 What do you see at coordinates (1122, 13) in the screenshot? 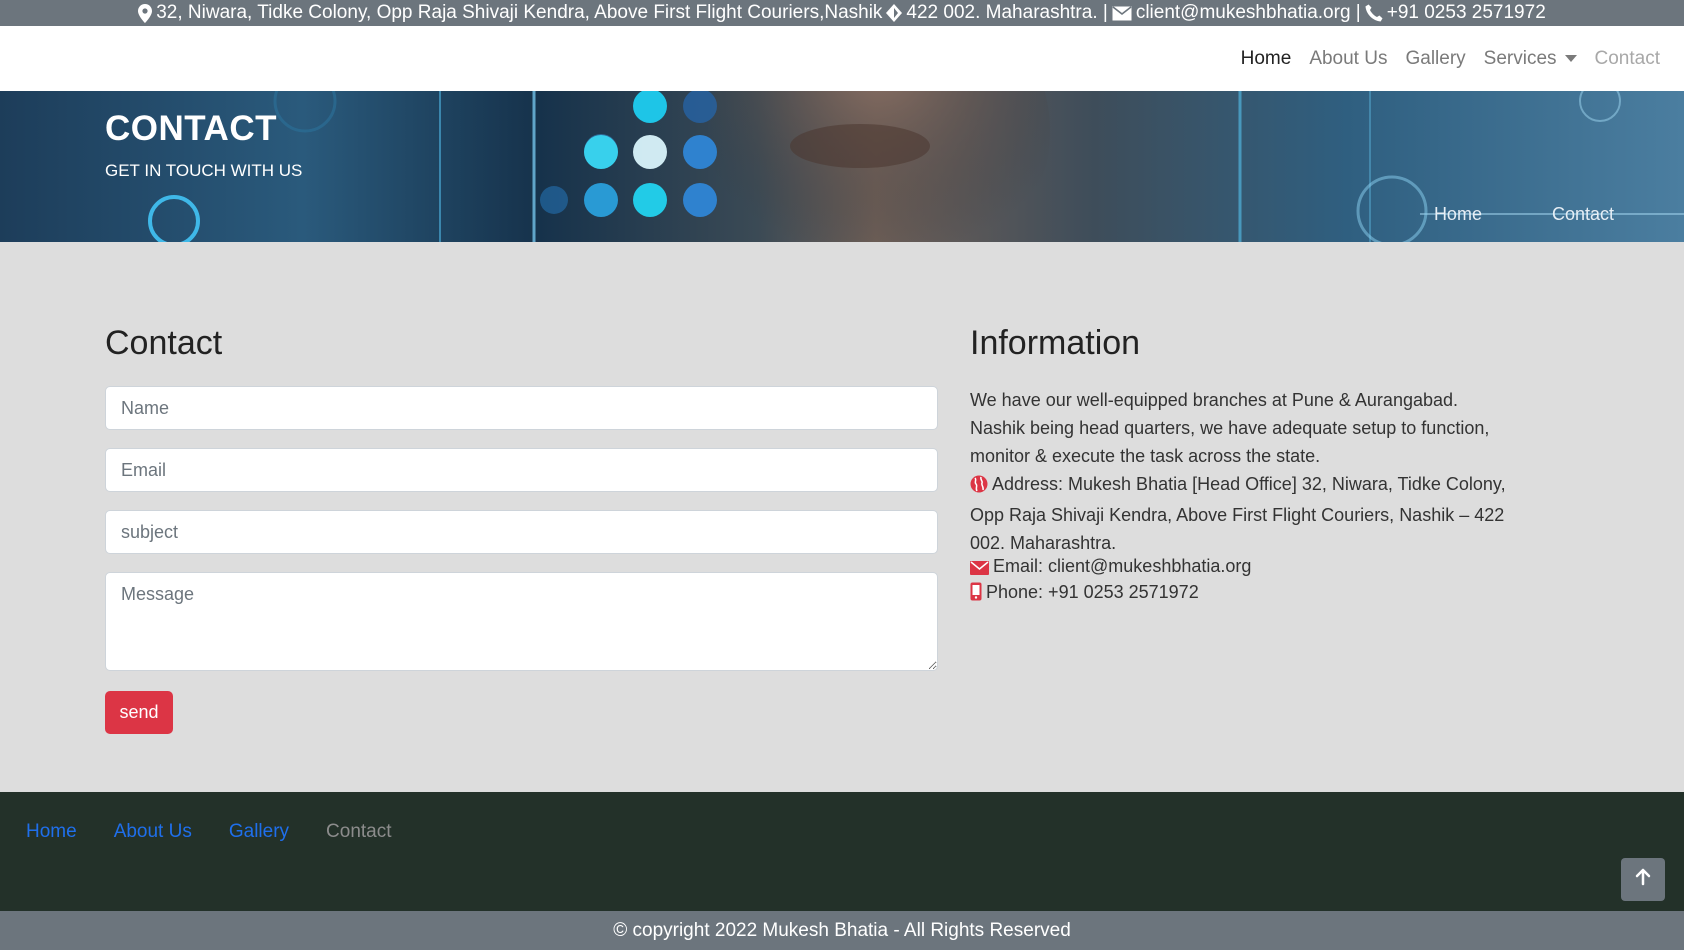
I see `envelope-icon` at bounding box center [1122, 13].